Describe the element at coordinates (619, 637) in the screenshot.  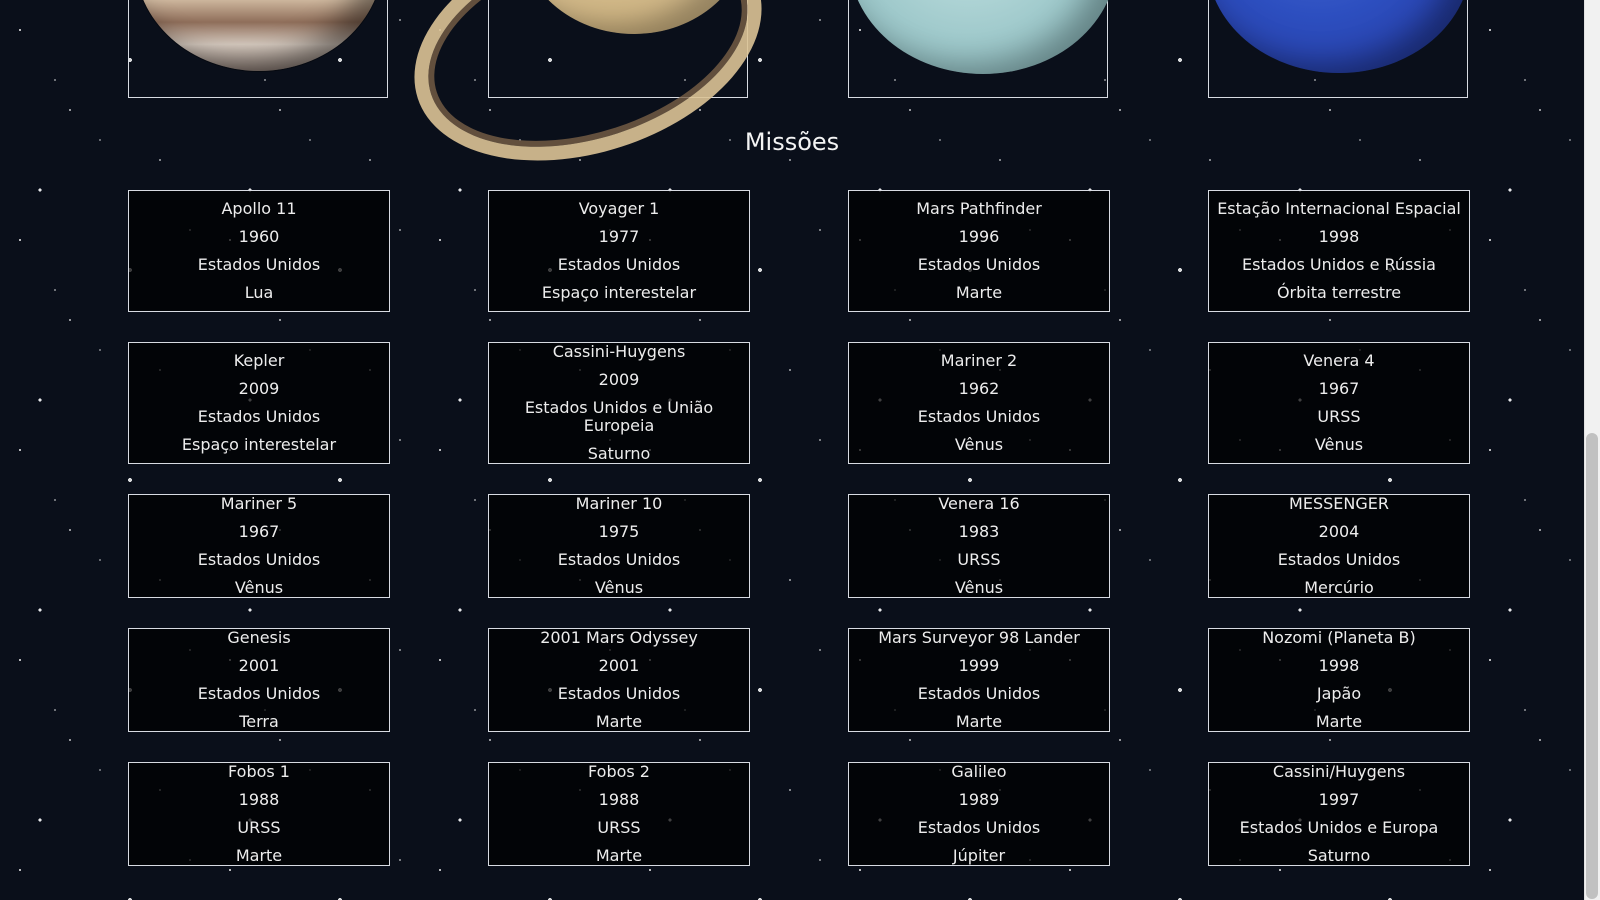
I see `mission-name: 2001 Mars Odyssey` at that location.